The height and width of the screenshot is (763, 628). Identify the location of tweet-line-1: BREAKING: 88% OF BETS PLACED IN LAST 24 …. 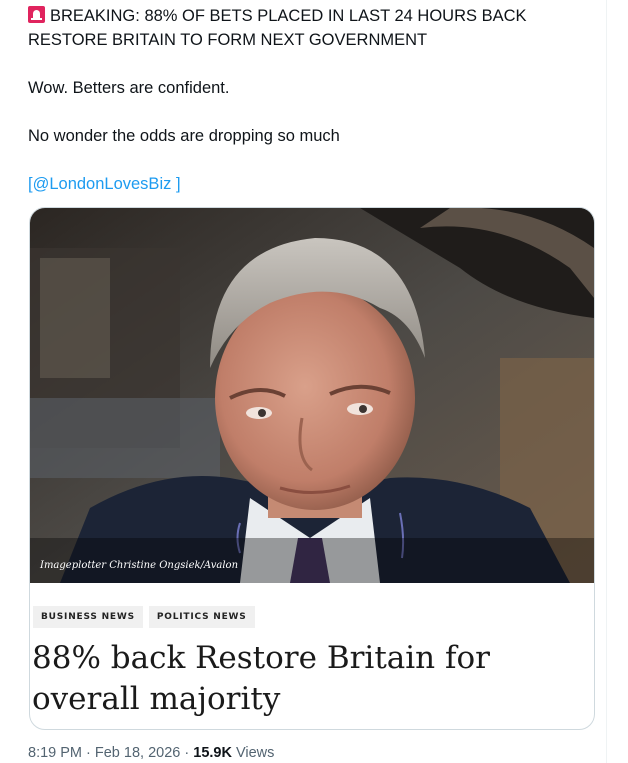
(313, 16).